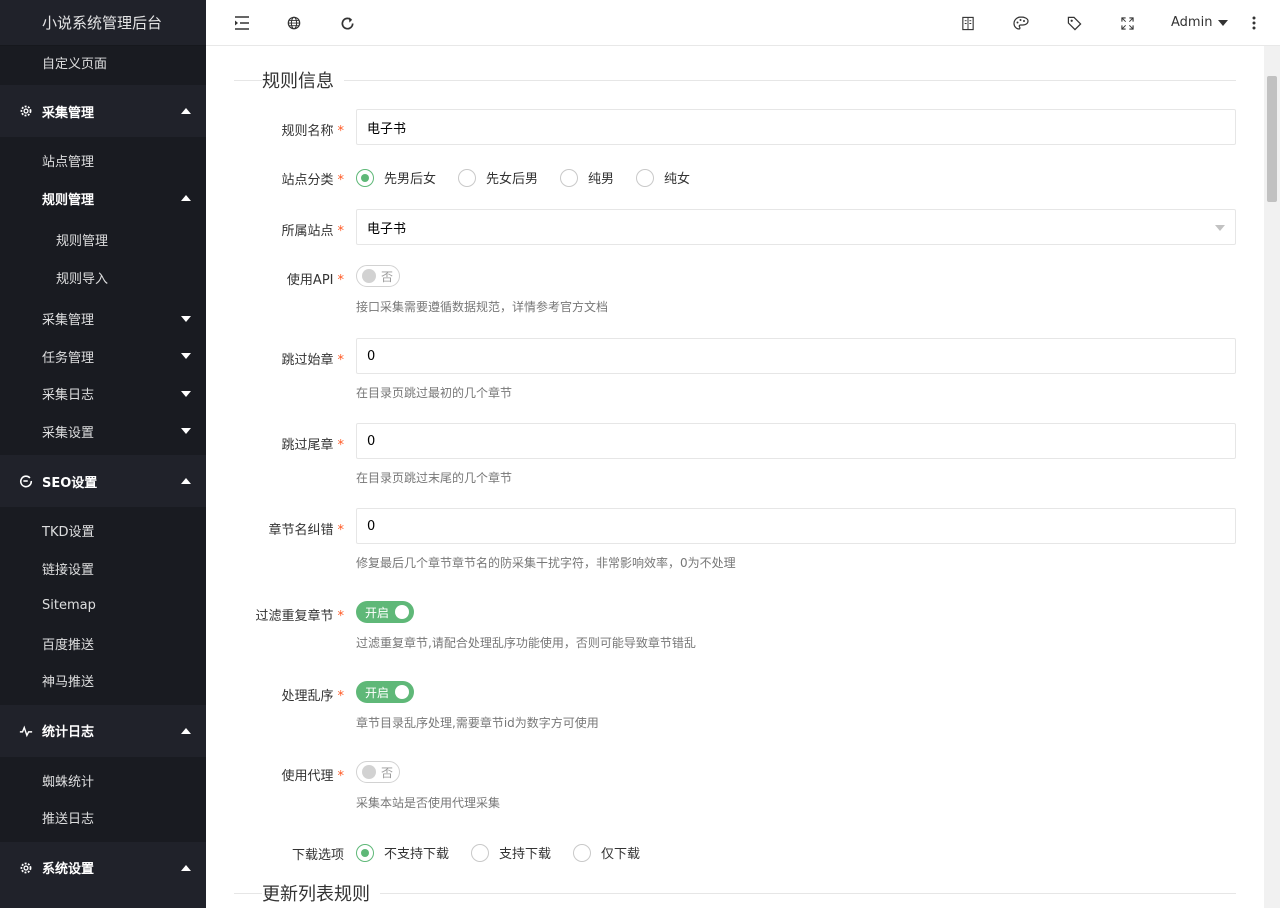  I want to click on sidebar-item-links: 链接设置, so click(103, 569).